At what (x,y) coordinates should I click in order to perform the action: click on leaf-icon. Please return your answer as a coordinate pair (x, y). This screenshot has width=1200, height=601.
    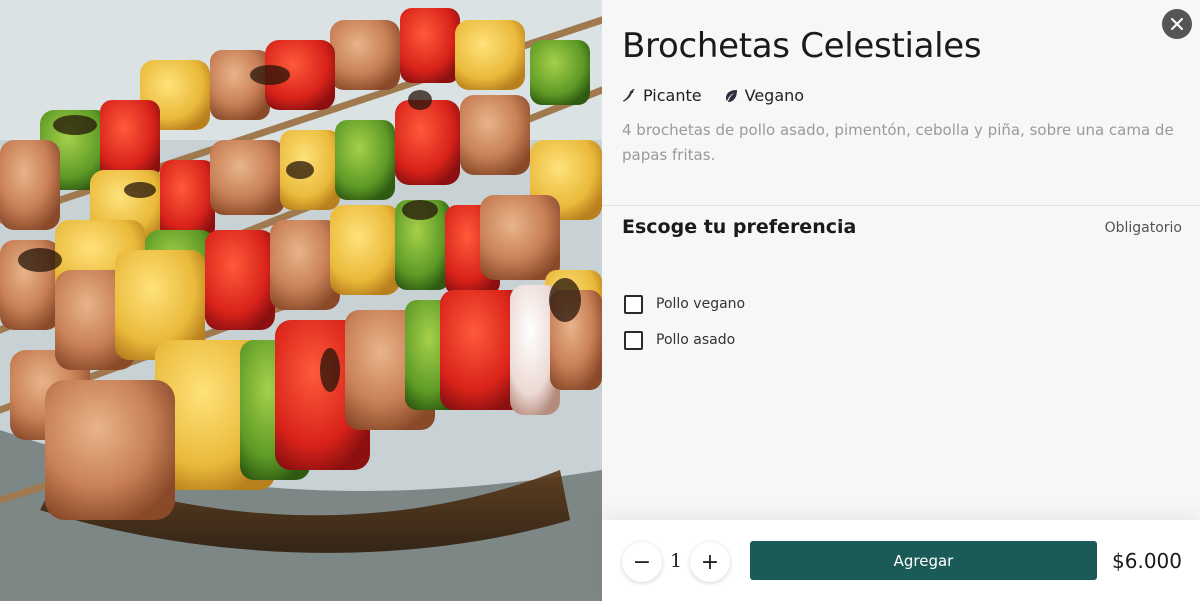
    Looking at the image, I should click on (731, 95).